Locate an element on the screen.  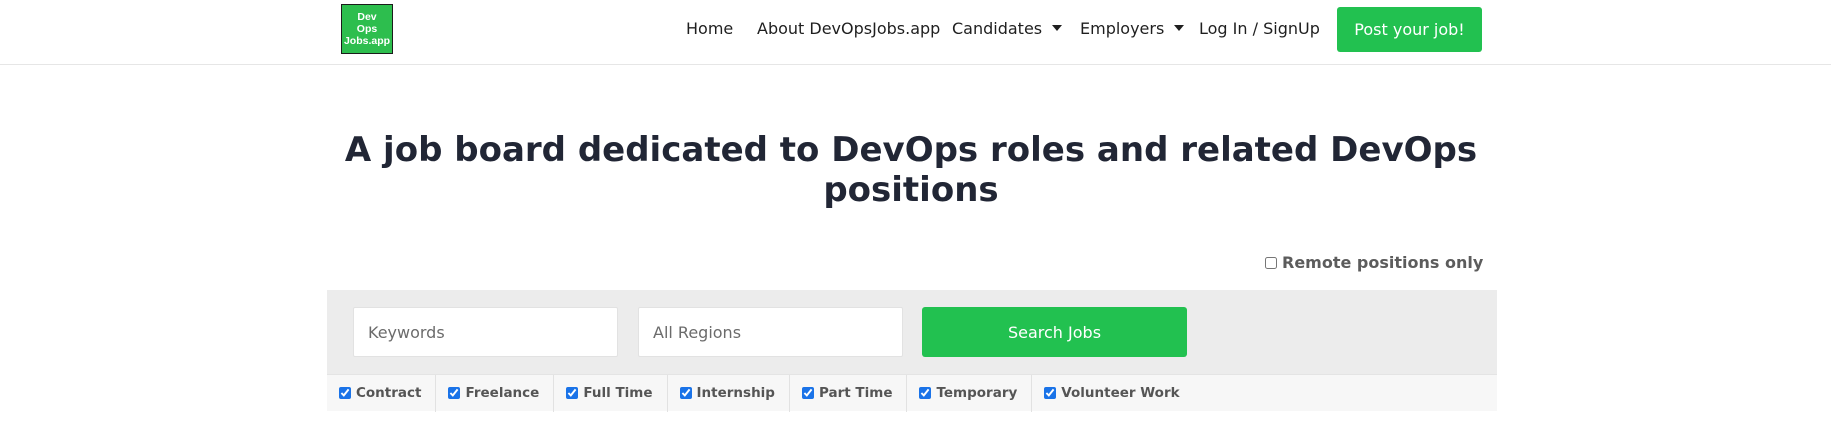
job-type-internship: Internship is located at coordinates (729, 393).